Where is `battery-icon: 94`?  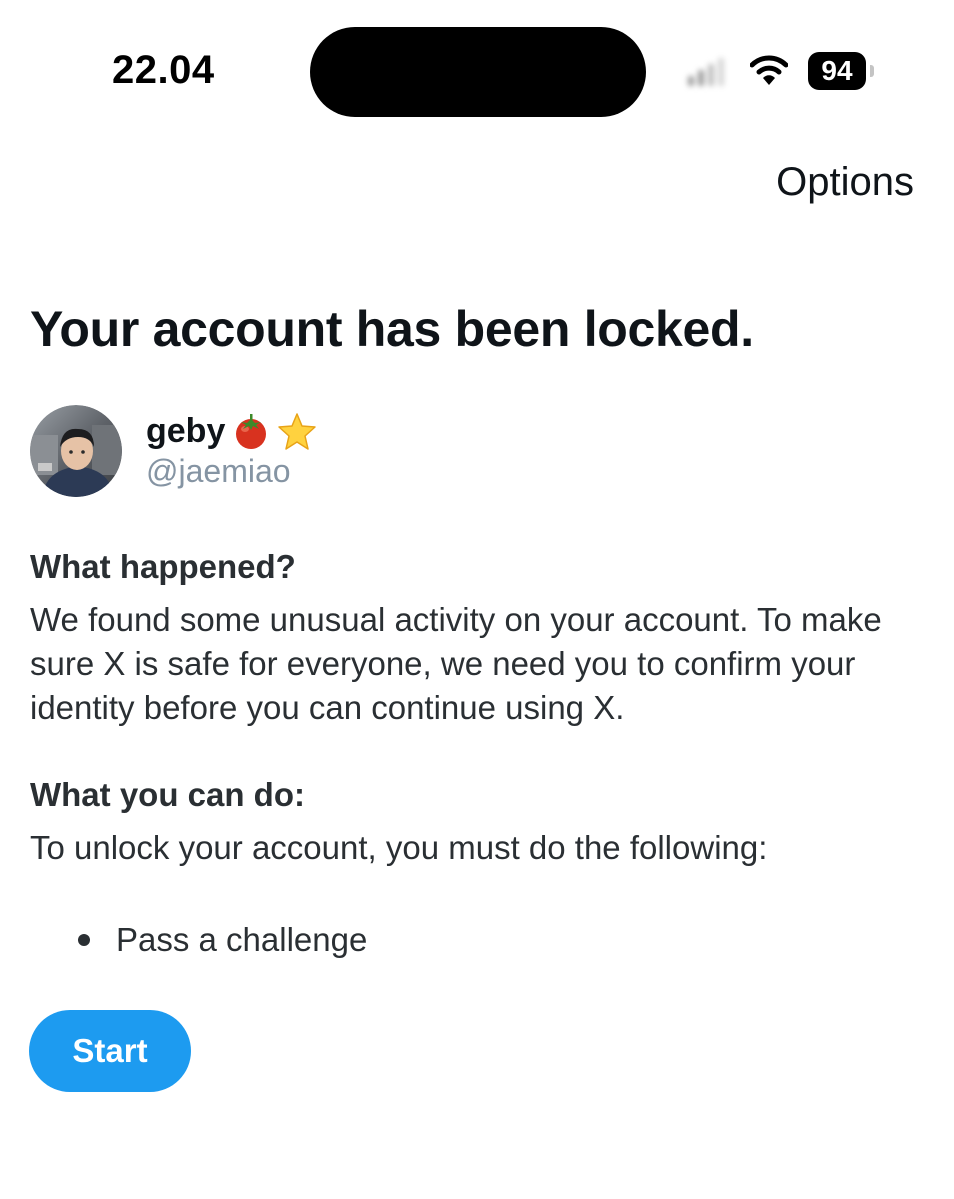
battery-icon: 94 is located at coordinates (843, 71).